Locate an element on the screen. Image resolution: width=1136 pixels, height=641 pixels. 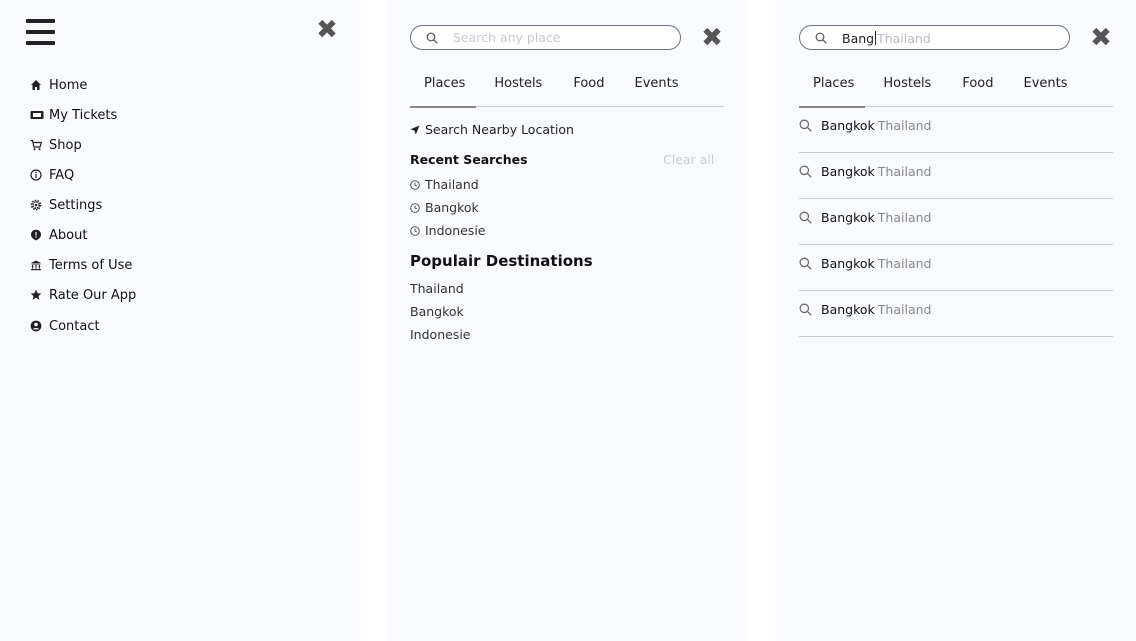
menu-item-terms-of-use: Terms of Use is located at coordinates (83, 265).